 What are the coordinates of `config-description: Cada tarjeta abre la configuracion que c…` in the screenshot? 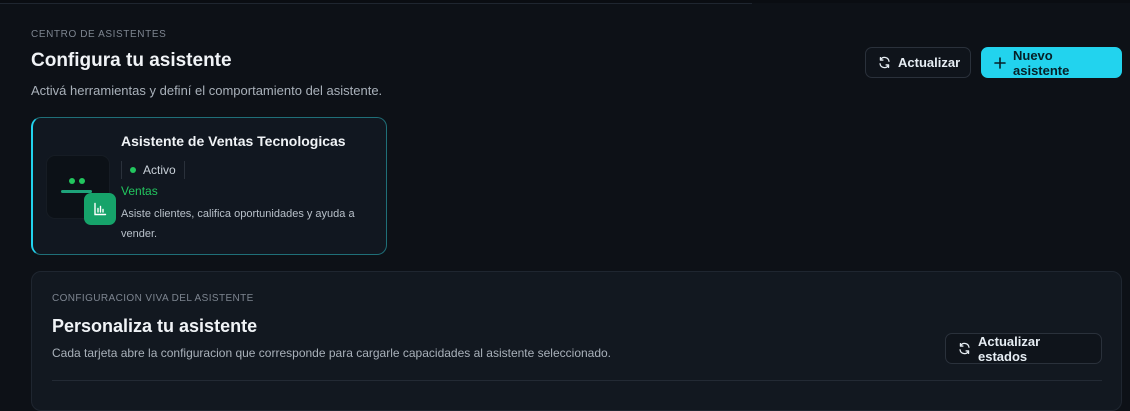 It's located at (332, 353).